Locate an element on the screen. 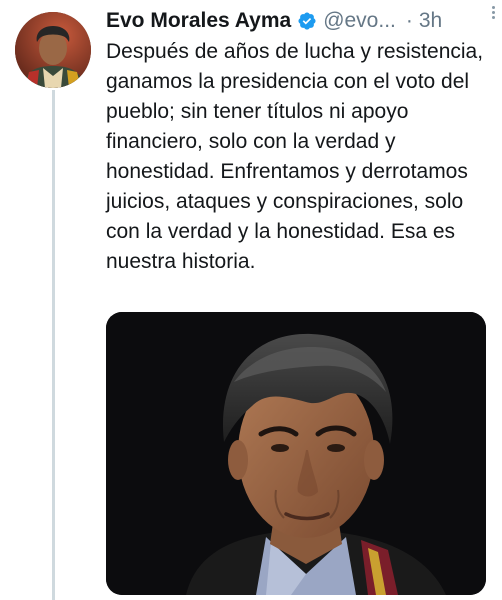 This screenshot has width=502, height=600. tweet-header: Evo Morales Ayma @evo... · 3h is located at coordinates (298, 21).